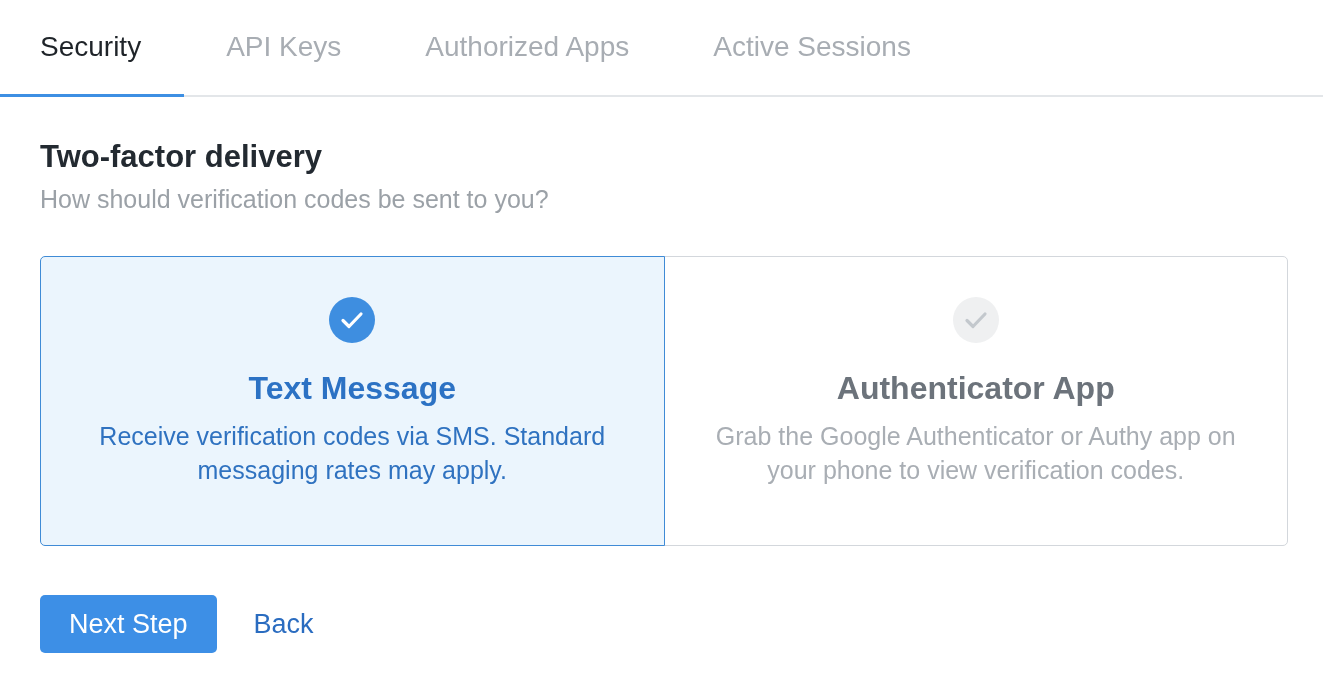 The width and height of the screenshot is (1323, 687). Describe the element at coordinates (352, 388) in the screenshot. I see `option-title: Text Message` at that location.